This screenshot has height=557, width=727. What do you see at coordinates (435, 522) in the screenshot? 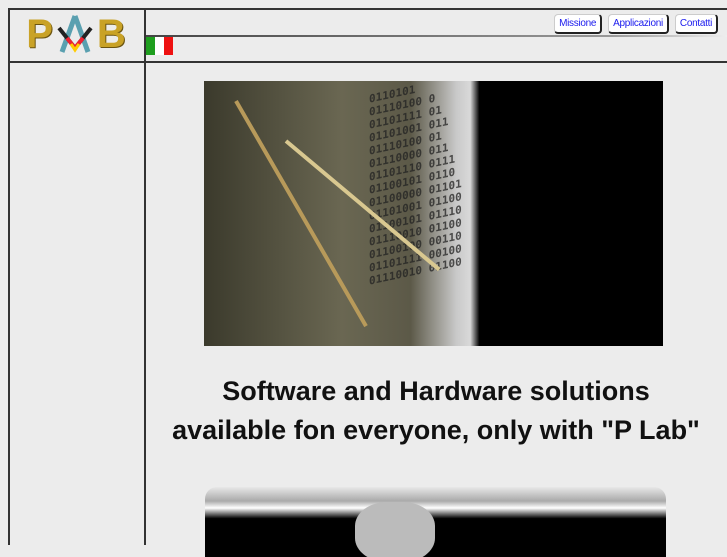
I see `world-map-image` at bounding box center [435, 522].